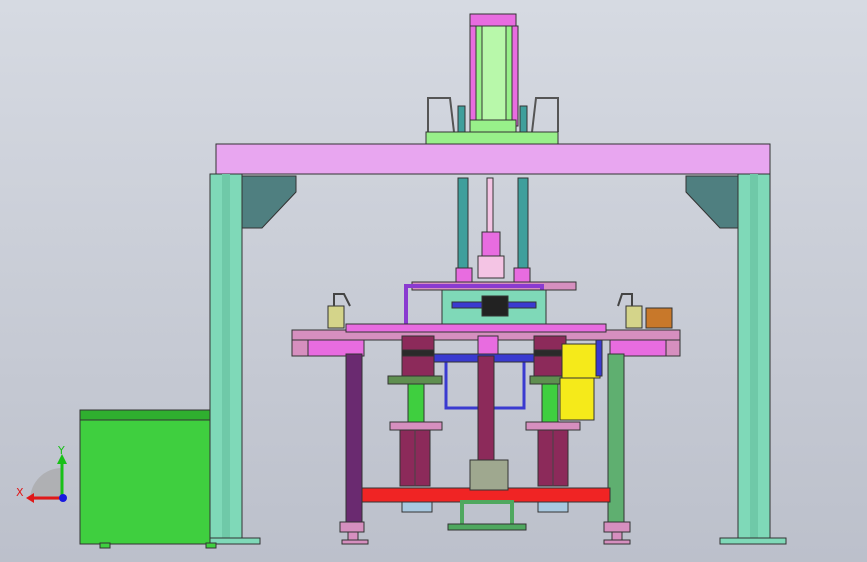 The height and width of the screenshot is (562, 867). What do you see at coordinates (20, 492) in the screenshot?
I see `x-axis-label: X` at bounding box center [20, 492].